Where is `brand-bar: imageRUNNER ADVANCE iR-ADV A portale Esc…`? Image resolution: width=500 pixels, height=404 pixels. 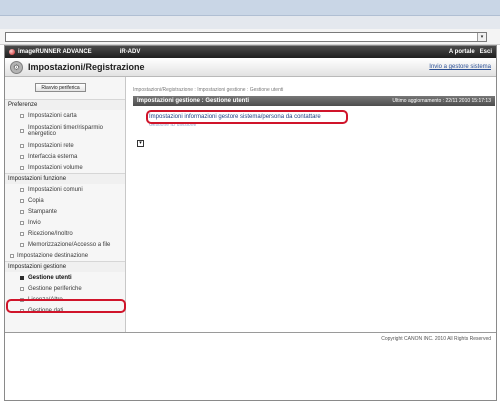 brand-bar: imageRUNNER ADVANCE iR-ADV A portale Esc… is located at coordinates (250, 52).